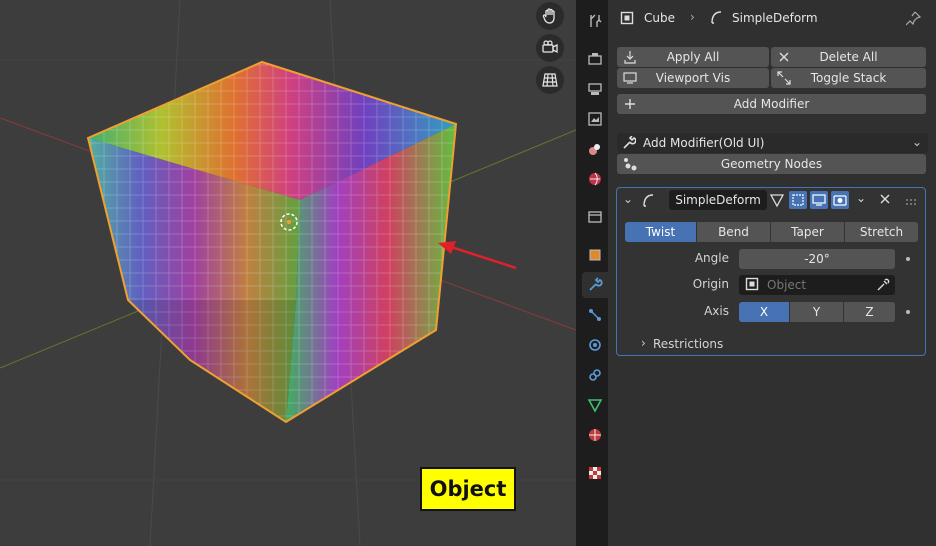 The width and height of the screenshot is (936, 546). What do you see at coordinates (595, 473) in the screenshot?
I see `texture-tab-icon` at bounding box center [595, 473].